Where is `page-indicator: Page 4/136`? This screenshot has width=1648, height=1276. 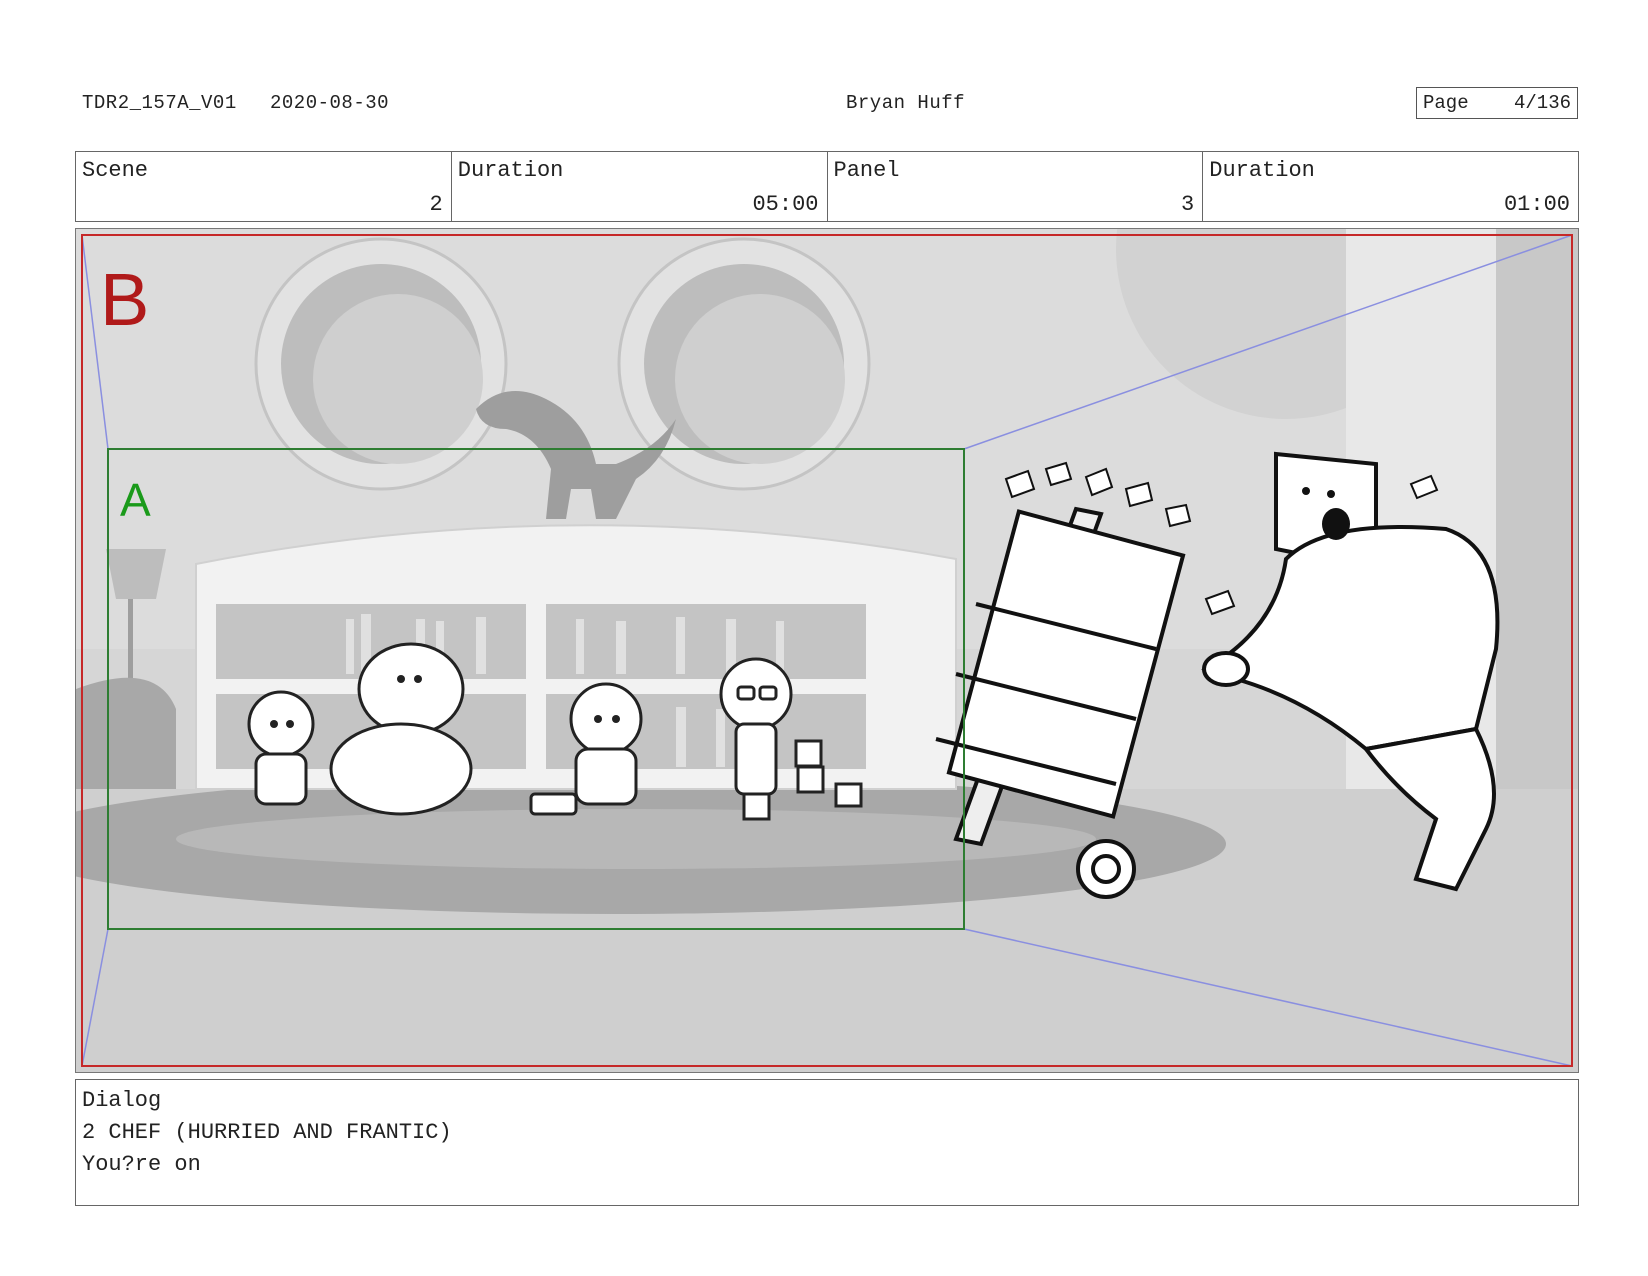 page-indicator: Page 4/136 is located at coordinates (1497, 103).